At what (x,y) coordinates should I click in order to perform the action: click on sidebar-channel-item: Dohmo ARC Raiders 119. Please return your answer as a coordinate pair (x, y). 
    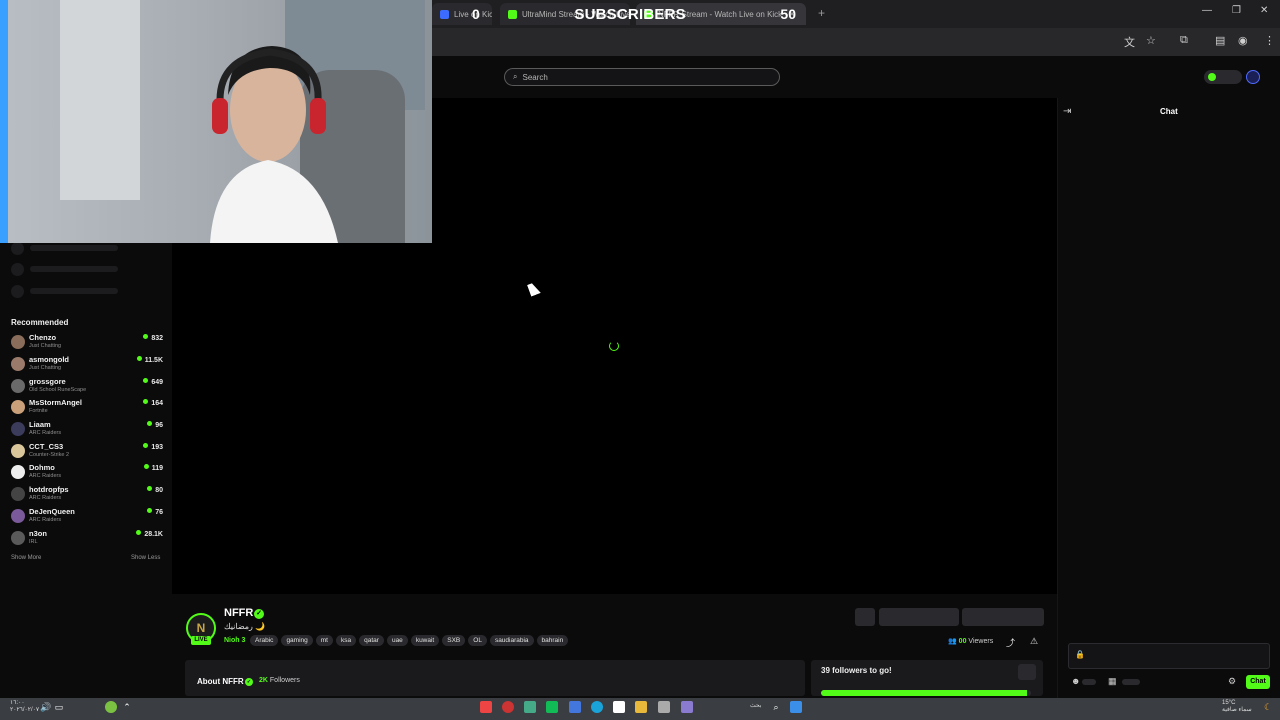
    Looking at the image, I should click on (87, 473).